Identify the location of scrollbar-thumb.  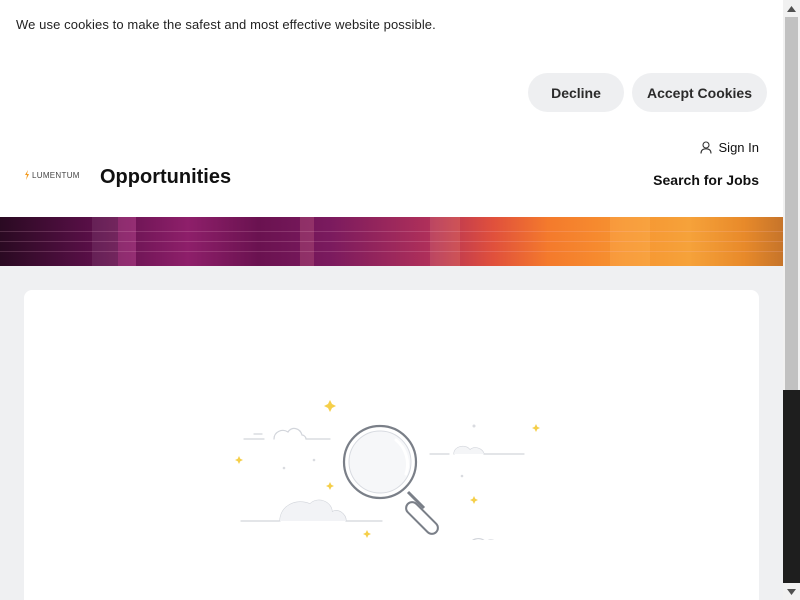
(791, 203).